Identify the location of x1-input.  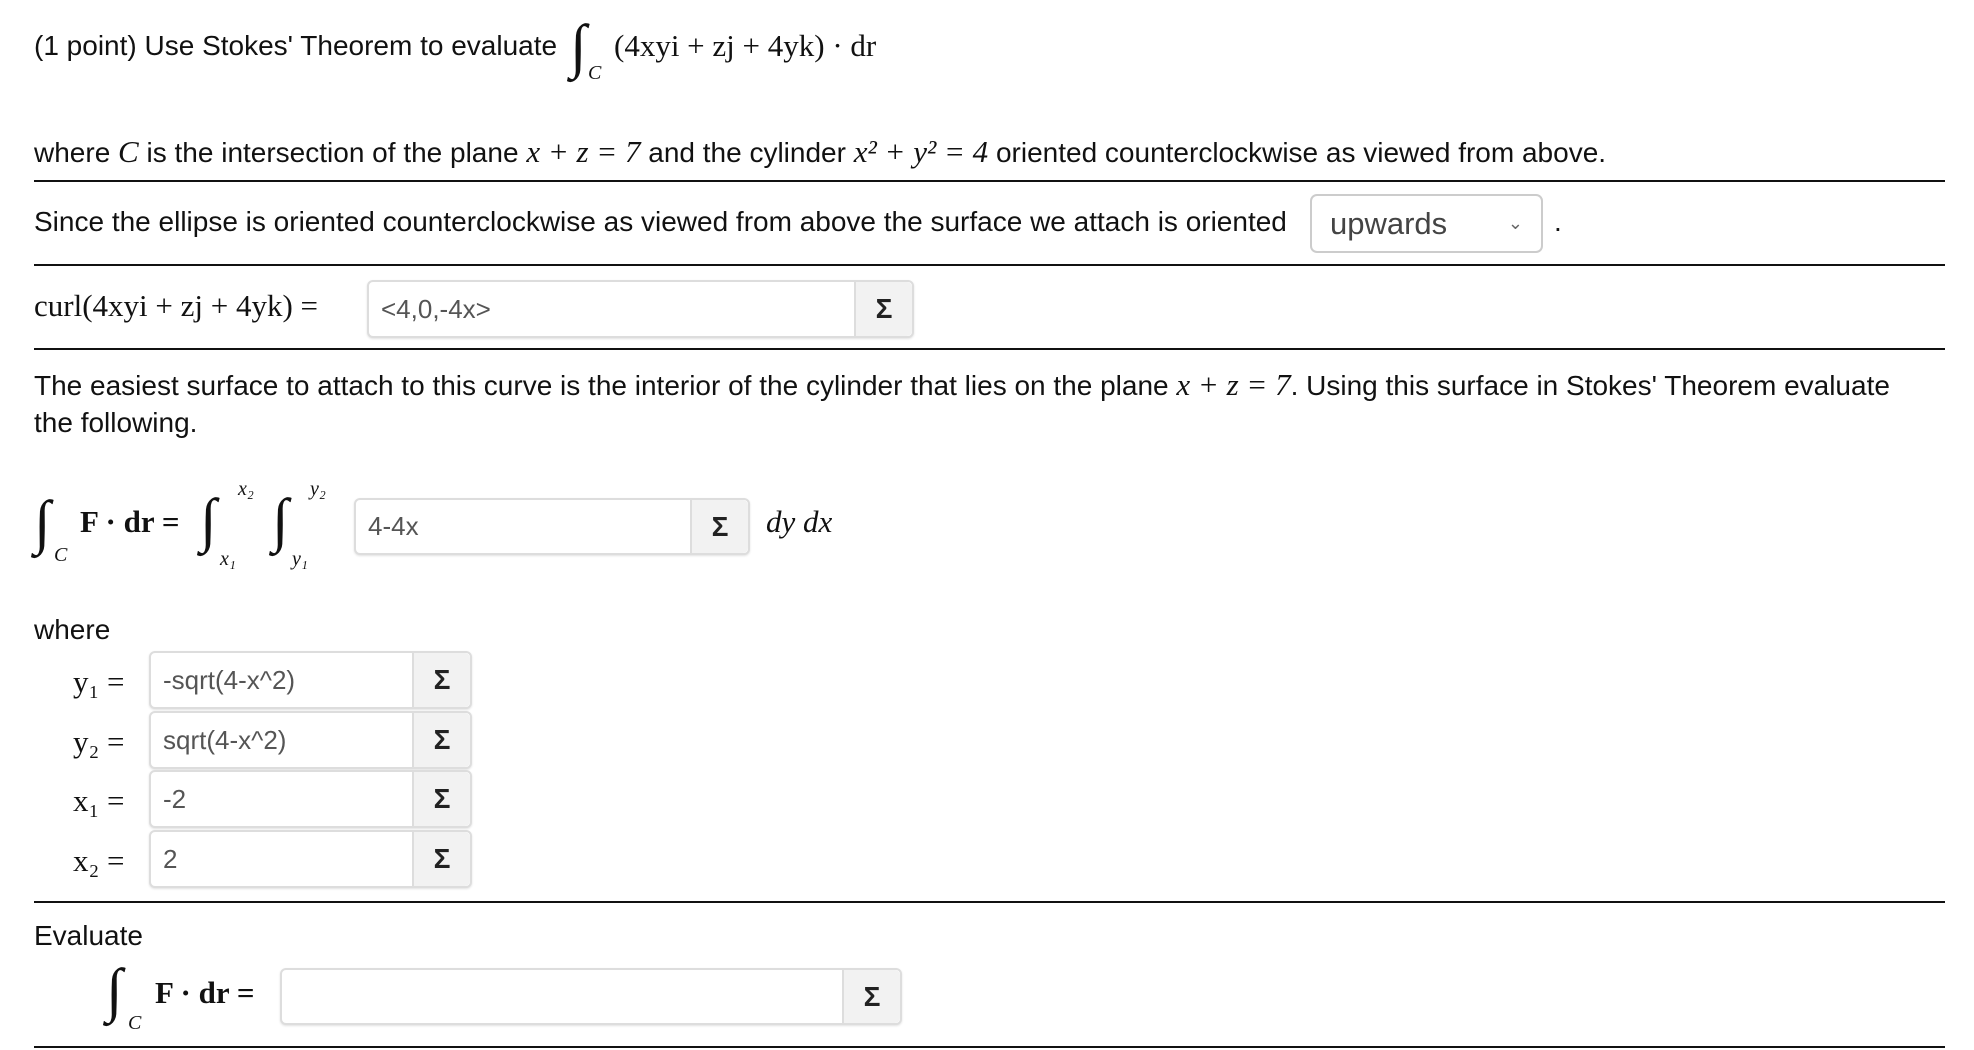
(281, 799).